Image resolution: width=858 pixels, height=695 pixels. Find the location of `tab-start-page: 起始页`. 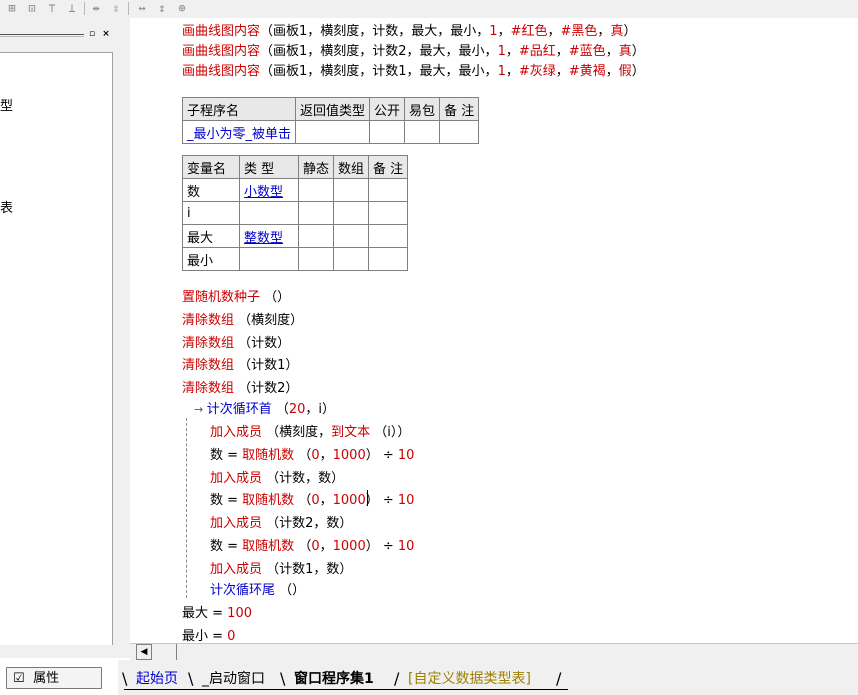

tab-start-page: 起始页 is located at coordinates (157, 679).